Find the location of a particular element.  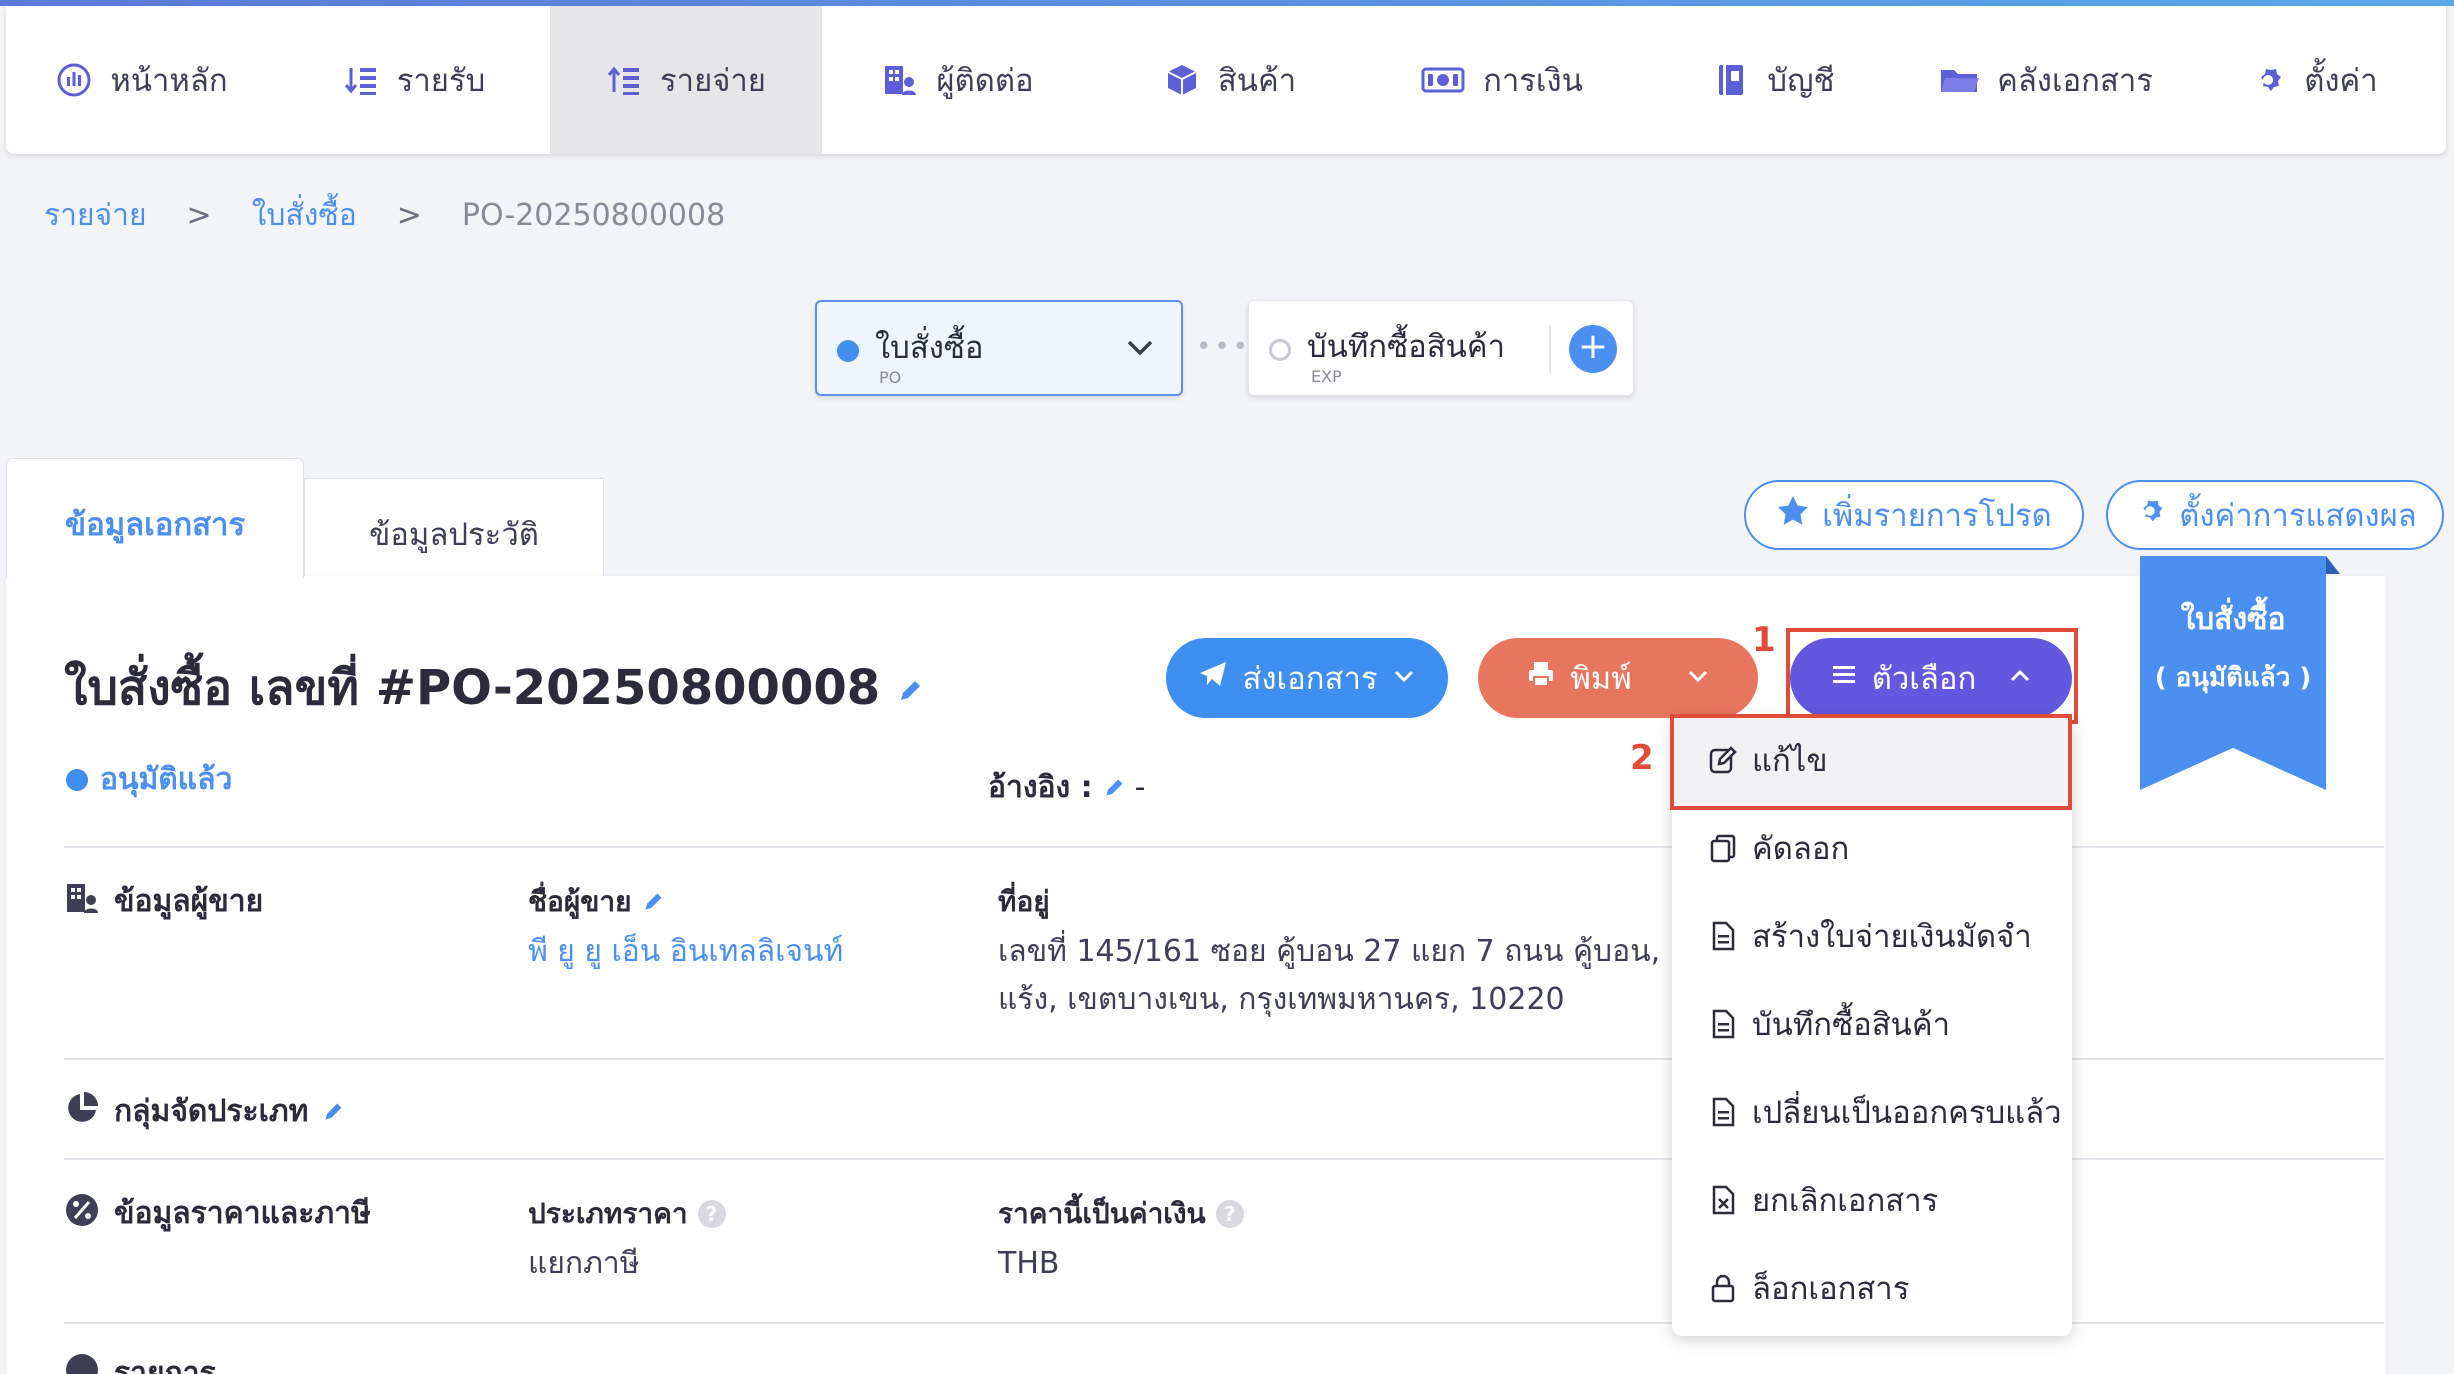

status-dot is located at coordinates (77, 779).